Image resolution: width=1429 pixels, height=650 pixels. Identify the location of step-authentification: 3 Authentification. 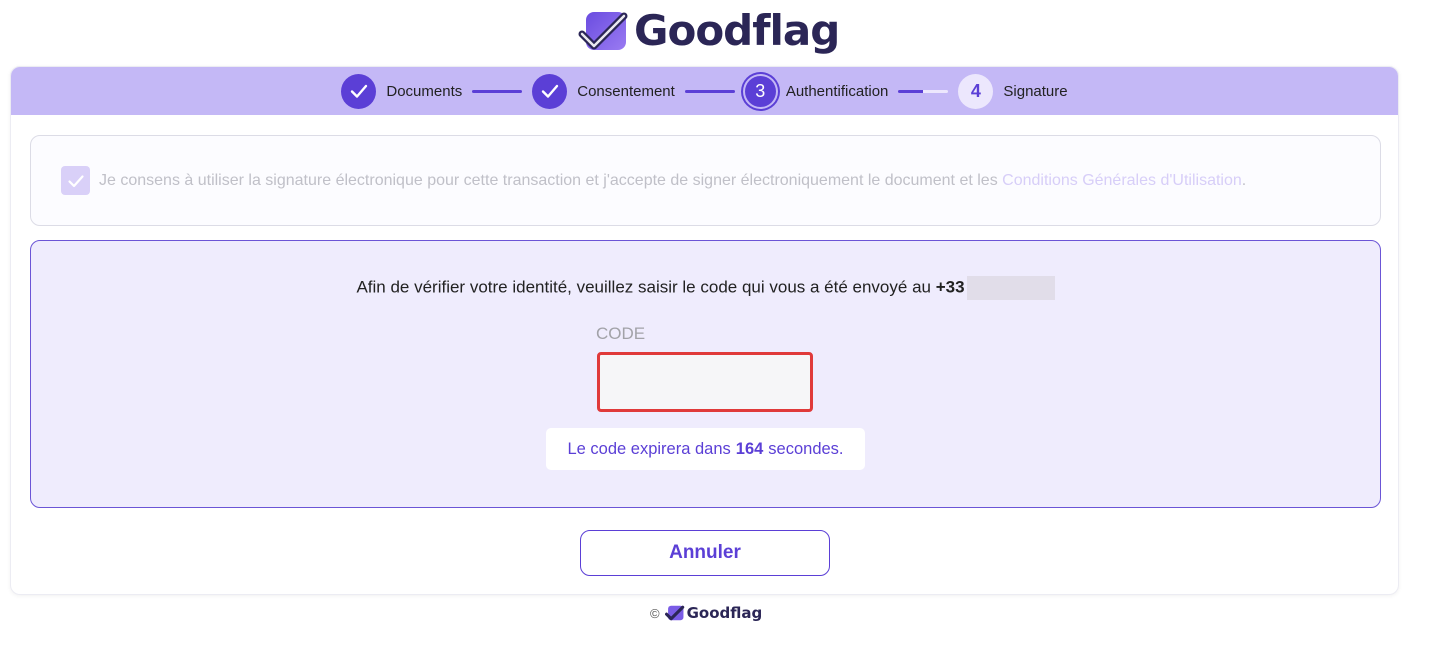
(816, 91).